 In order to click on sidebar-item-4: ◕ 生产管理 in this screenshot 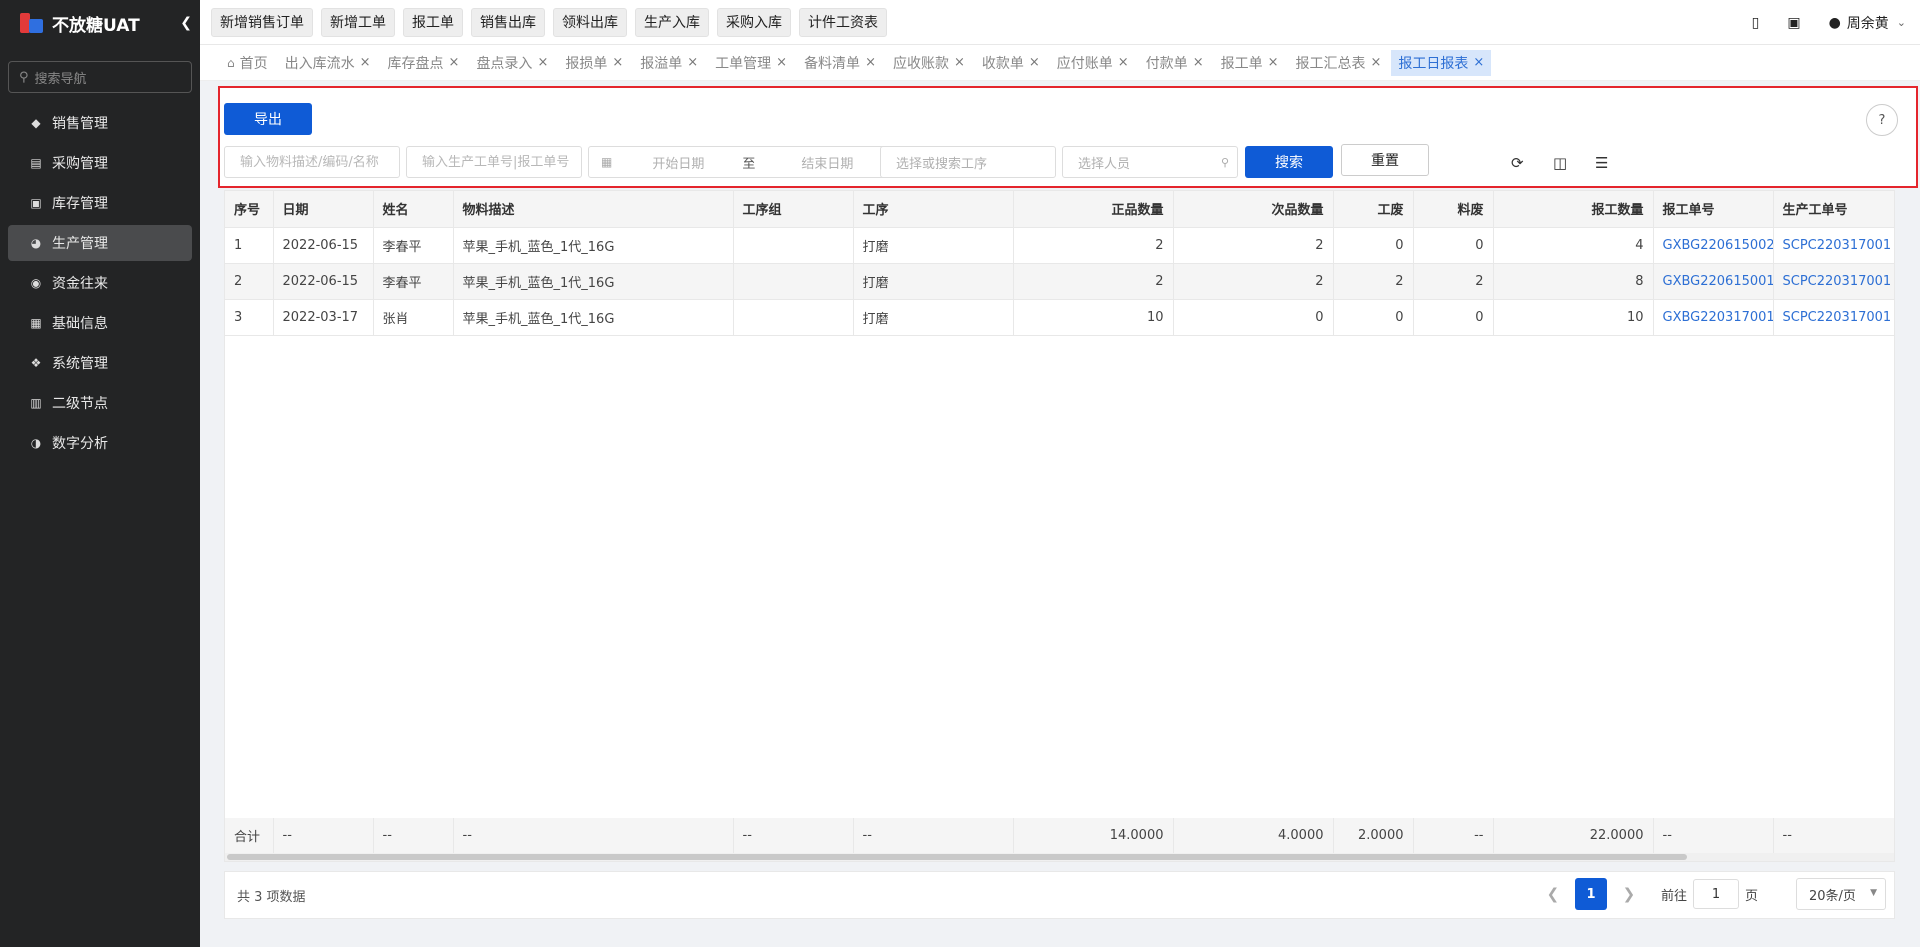, I will do `click(100, 243)`.